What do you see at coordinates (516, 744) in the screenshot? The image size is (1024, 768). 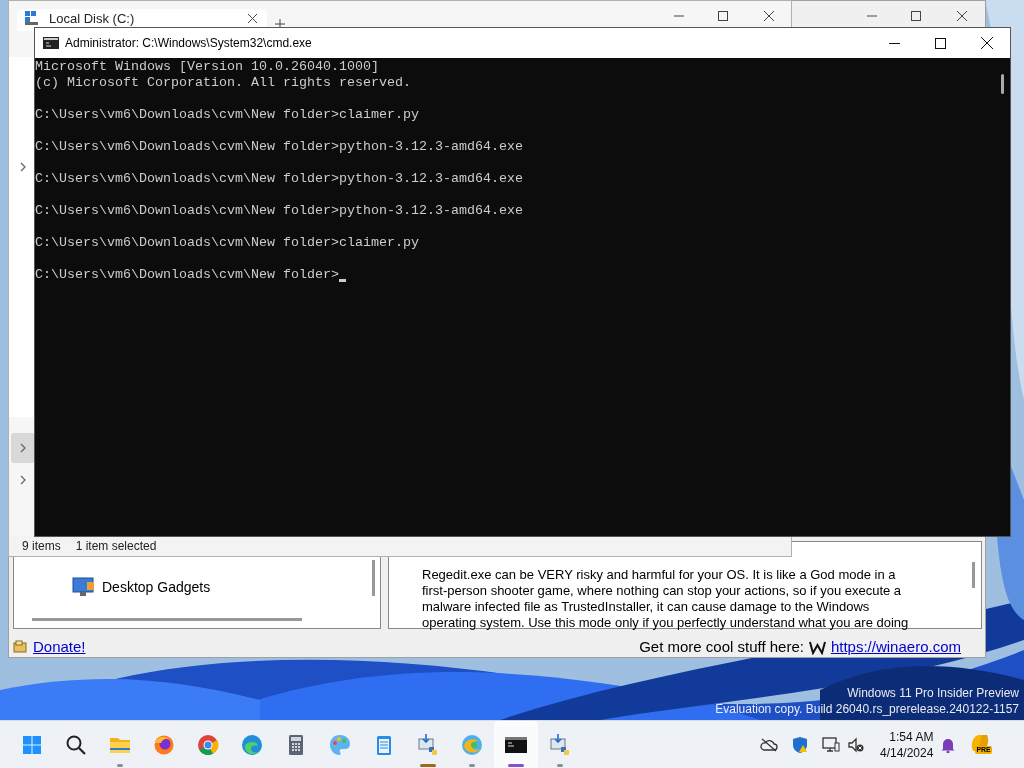 I see `taskbar-button` at bounding box center [516, 744].